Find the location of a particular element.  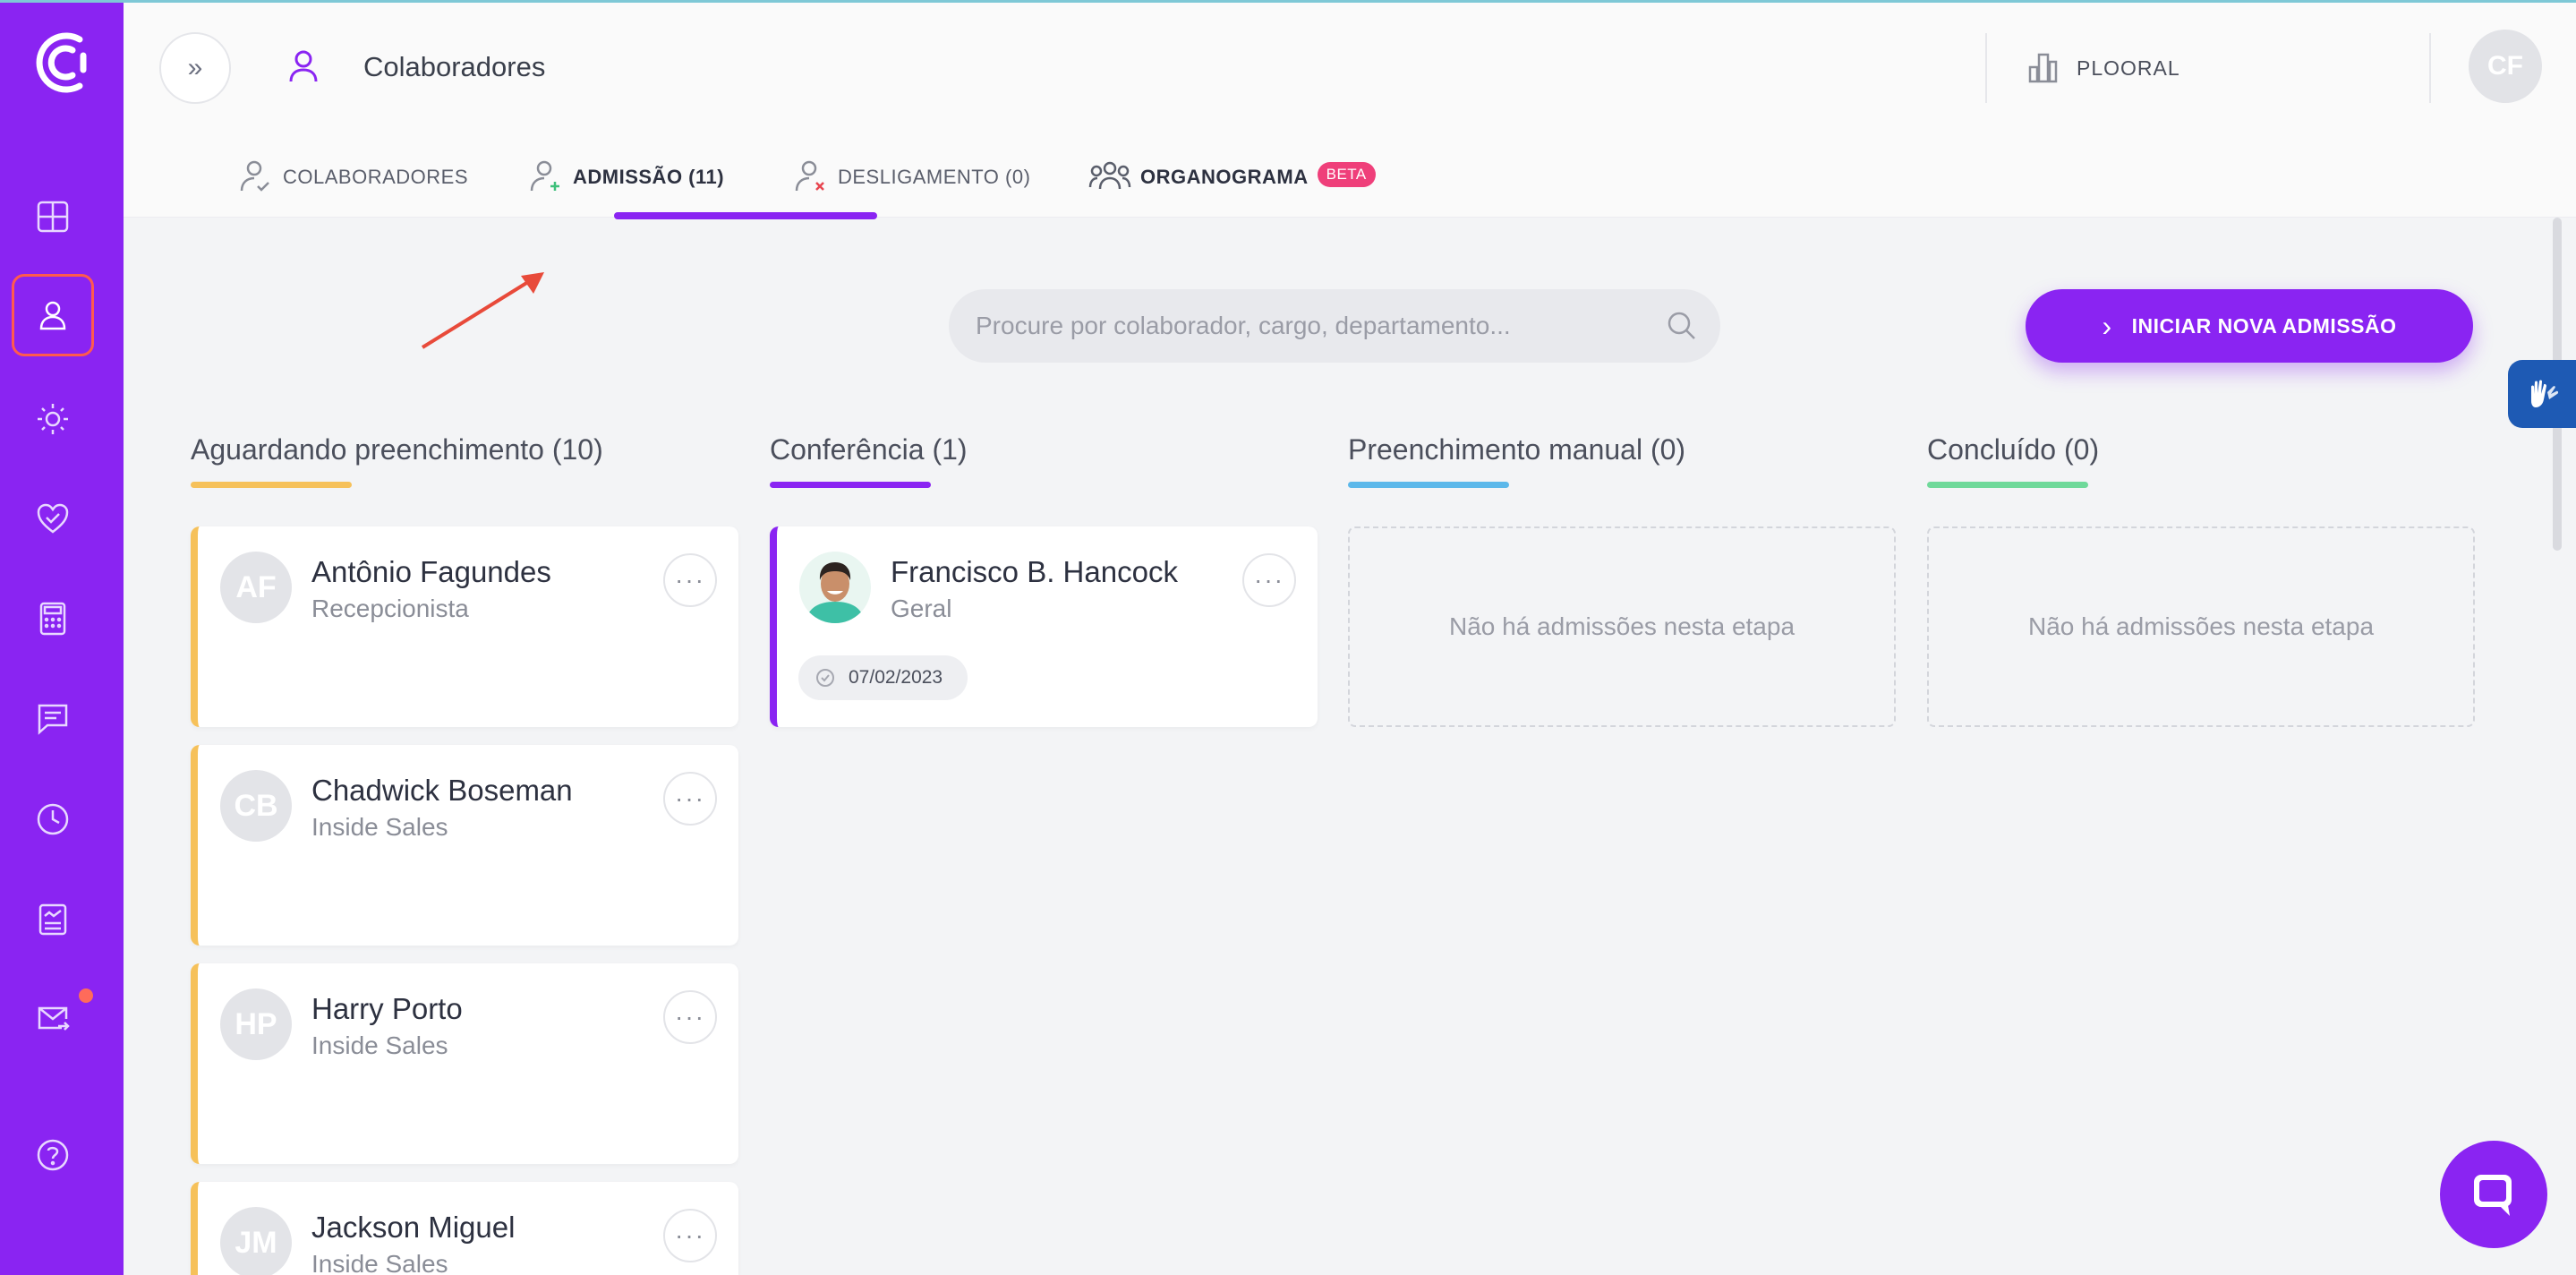

sidebar-item-dashboard is located at coordinates (53, 216).